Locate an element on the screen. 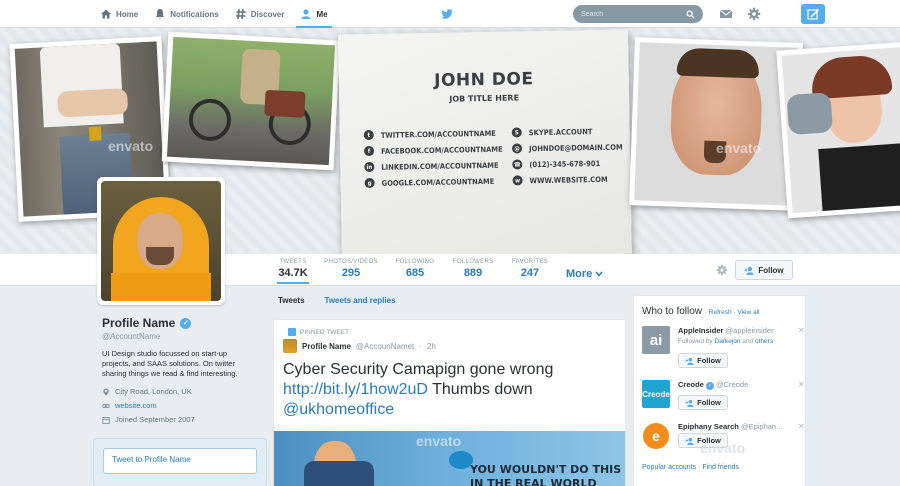 This screenshot has width=900, height=486. nav-discover: Discover is located at coordinates (260, 14).